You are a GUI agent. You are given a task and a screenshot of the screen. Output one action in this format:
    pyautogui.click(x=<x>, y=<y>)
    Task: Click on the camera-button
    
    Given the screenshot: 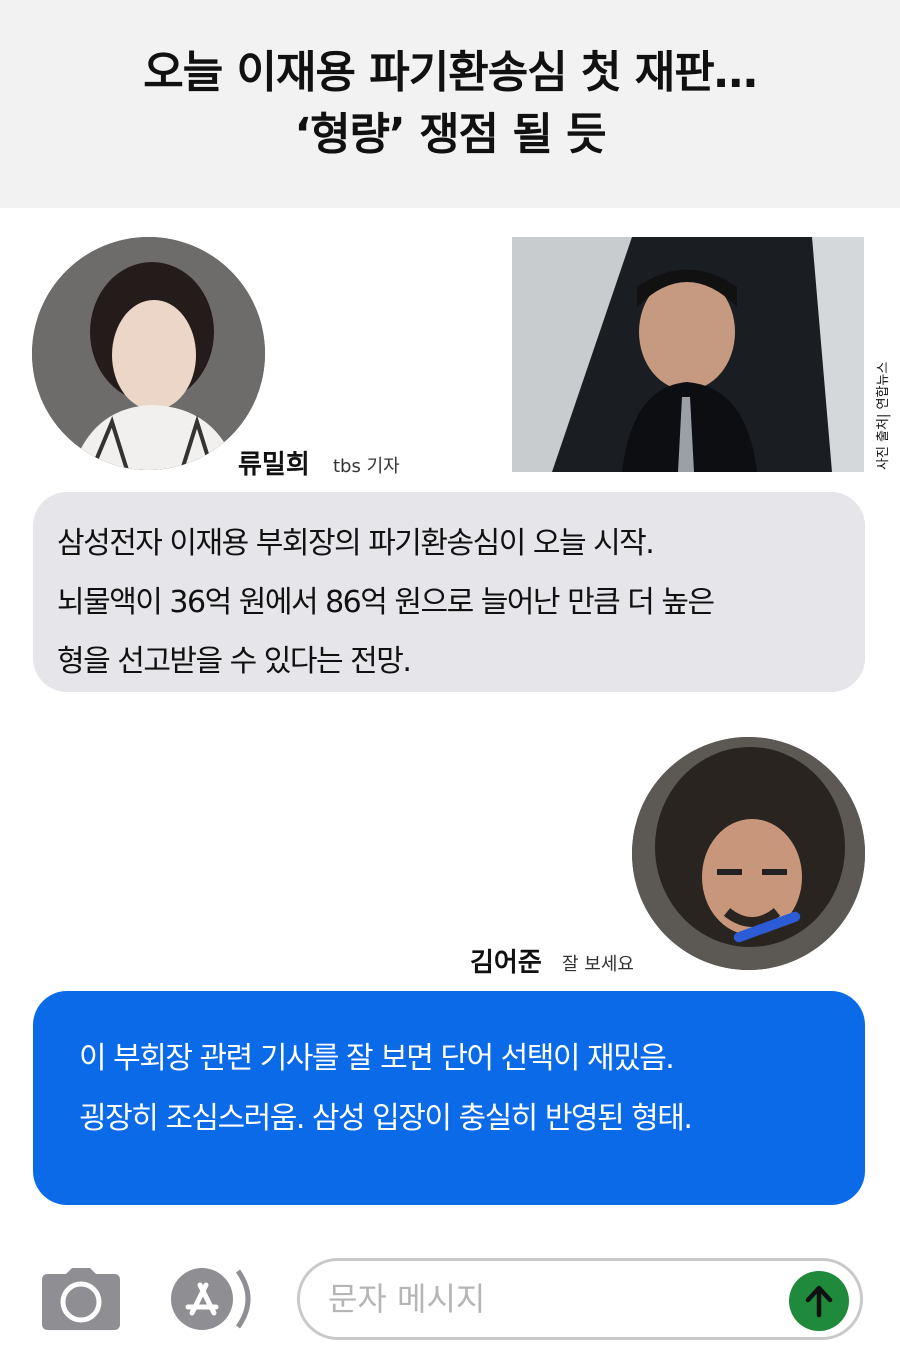 What is the action you would take?
    pyautogui.click(x=81, y=1299)
    